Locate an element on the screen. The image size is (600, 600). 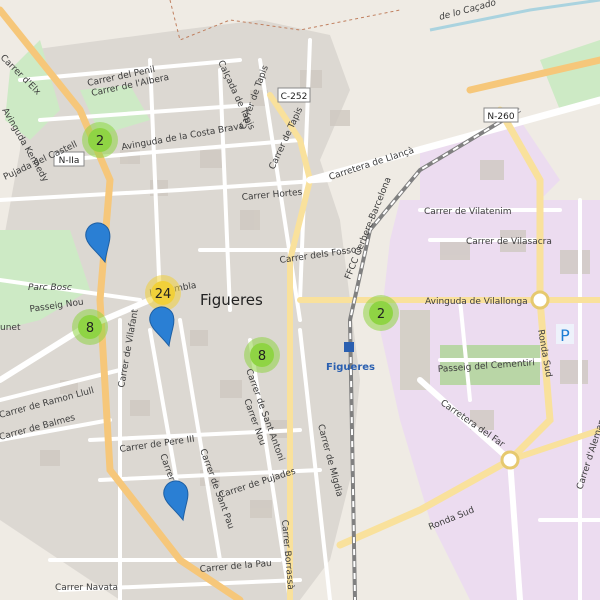
cluster-count: 24 is located at coordinates (163, 294).